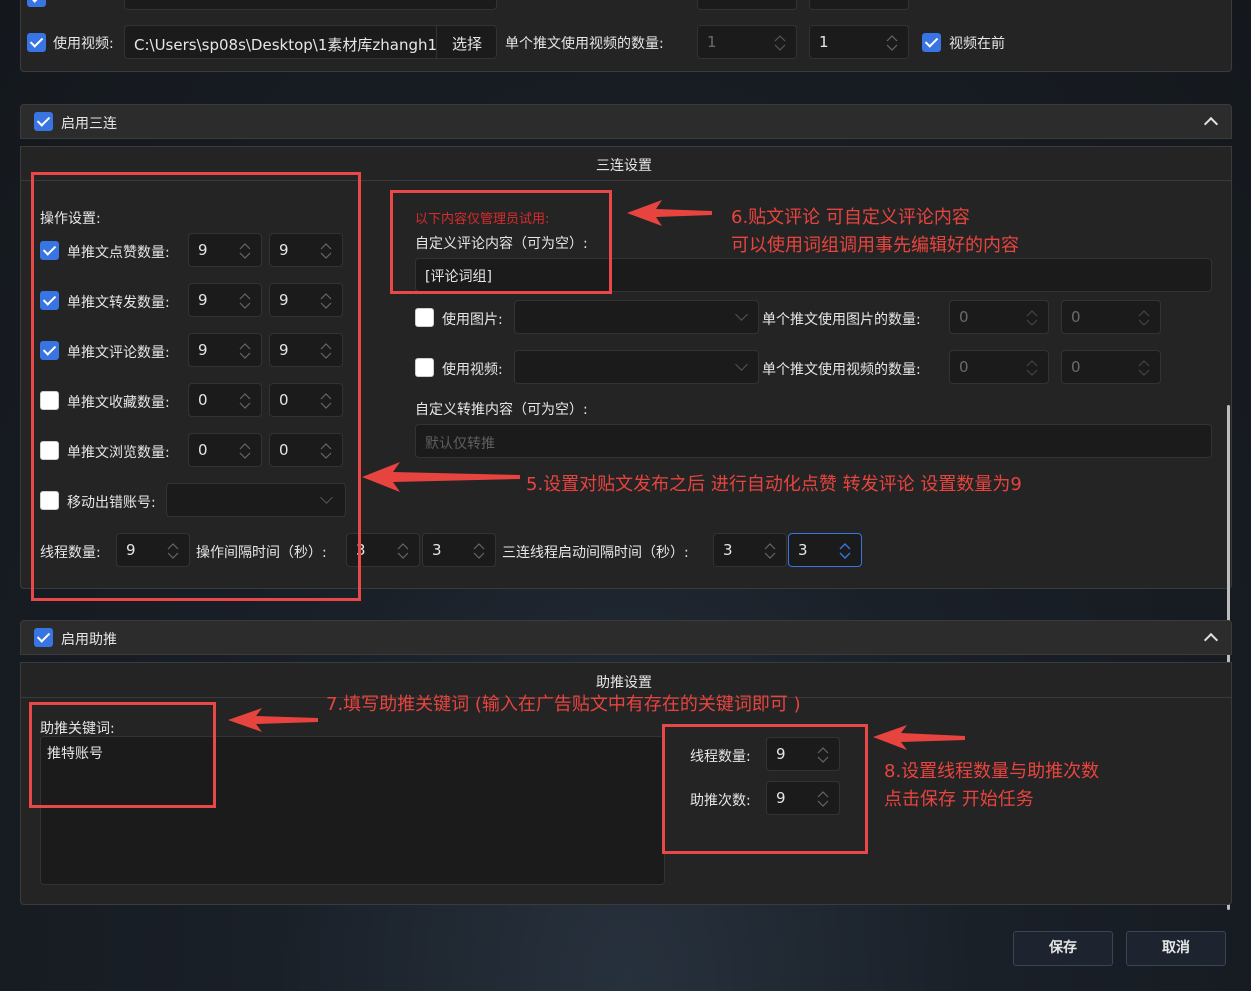  Describe the element at coordinates (959, 799) in the screenshot. I see `annotation-8-line2: 点击保存 开始任务` at that location.